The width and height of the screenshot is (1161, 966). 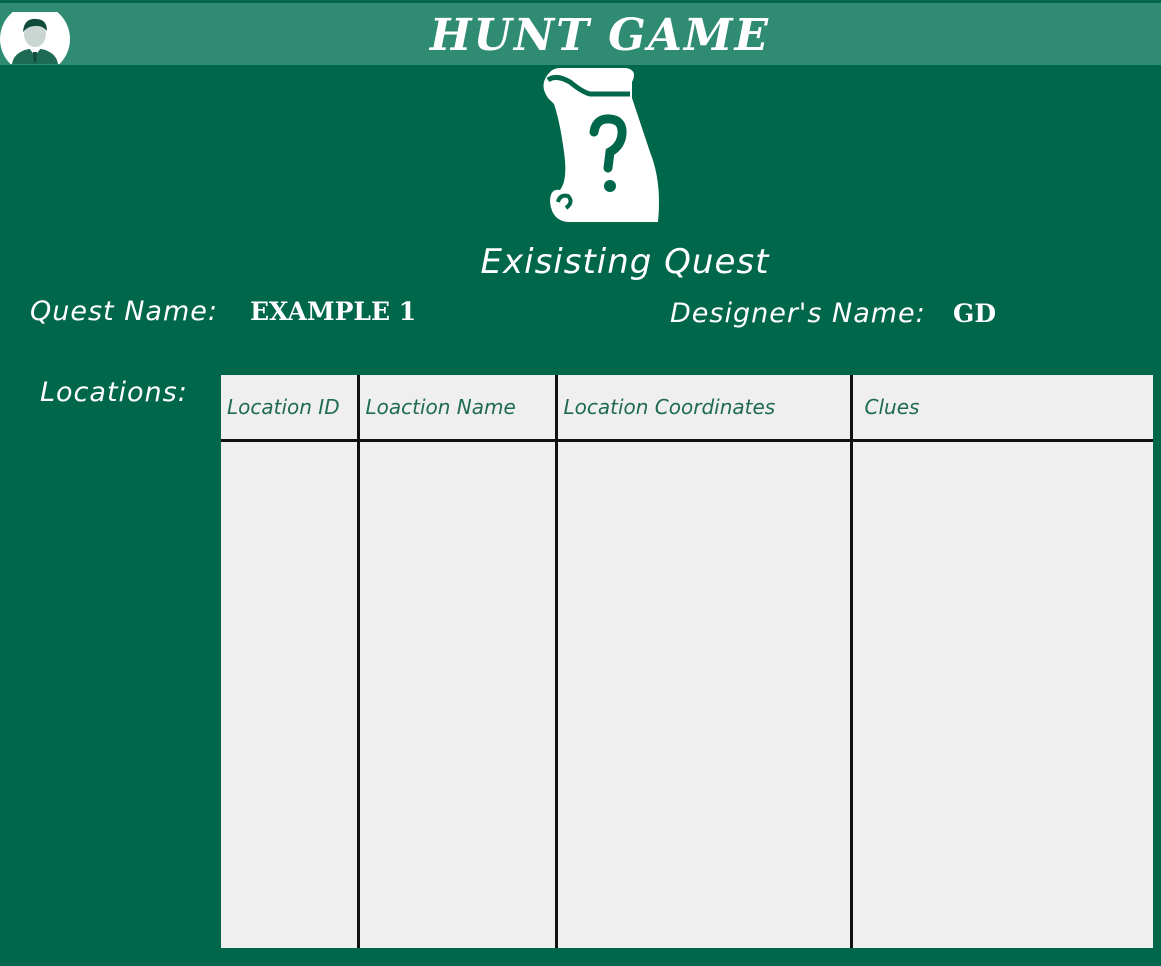 I want to click on column-header-location-name: Loaction Name, so click(x=458, y=408).